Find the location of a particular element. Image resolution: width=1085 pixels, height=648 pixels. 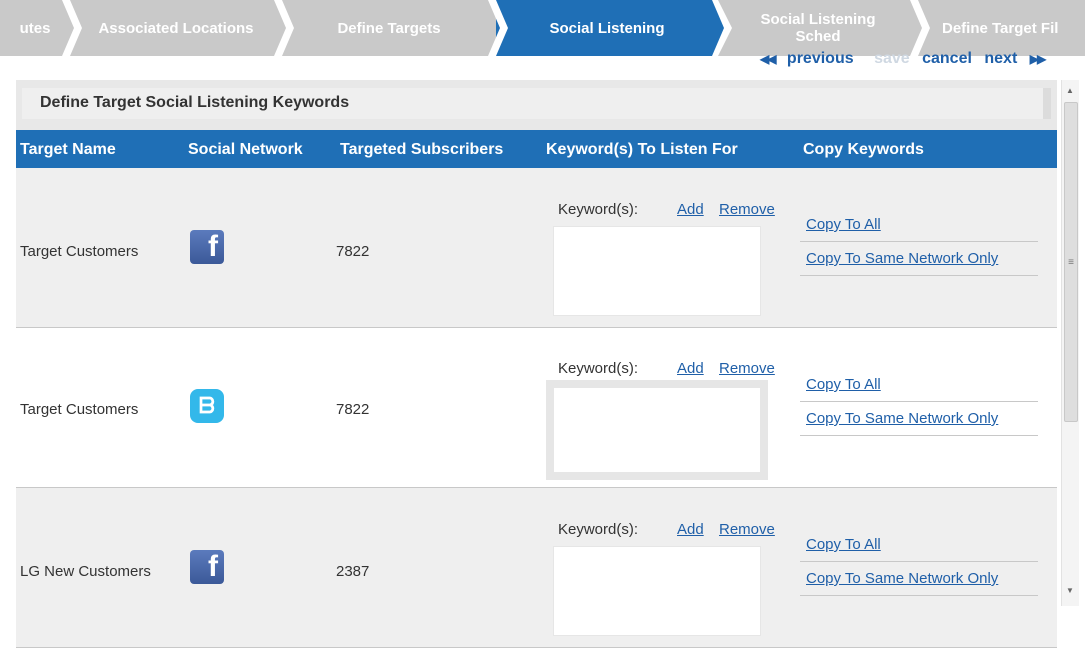

wizard-step-define-target-filters: Define Target Fil is located at coordinates (1001, 28).